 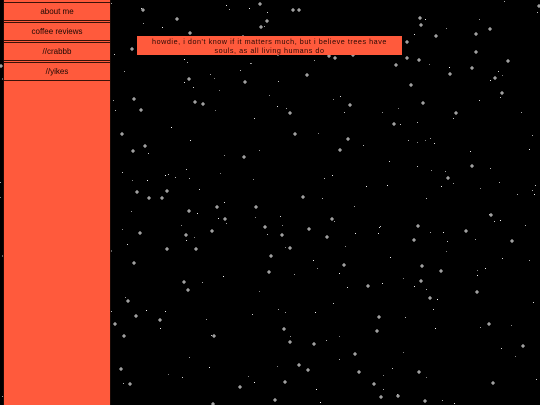 What do you see at coordinates (57, 31) in the screenshot?
I see `sidebar-item-coffee-reviews: coffee reviews` at bounding box center [57, 31].